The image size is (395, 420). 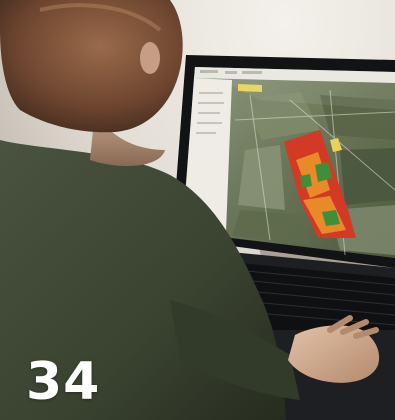 What do you see at coordinates (150, 58) in the screenshot?
I see `ear` at bounding box center [150, 58].